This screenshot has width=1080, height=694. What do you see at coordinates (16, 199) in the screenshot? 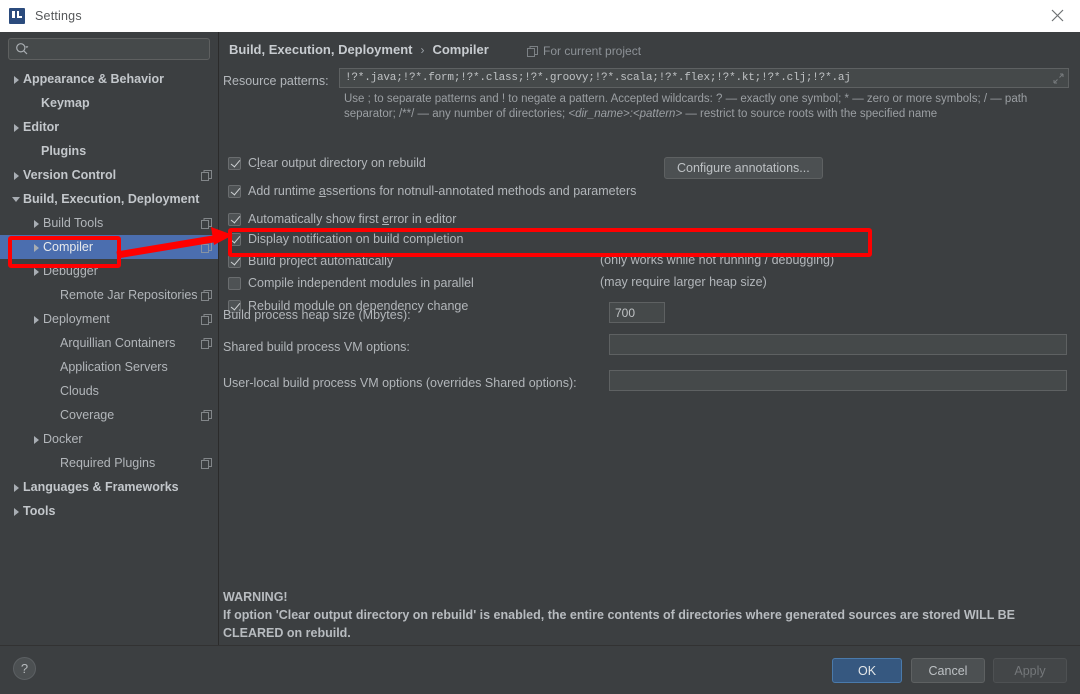
I see `chevron-down-icon` at bounding box center [16, 199].